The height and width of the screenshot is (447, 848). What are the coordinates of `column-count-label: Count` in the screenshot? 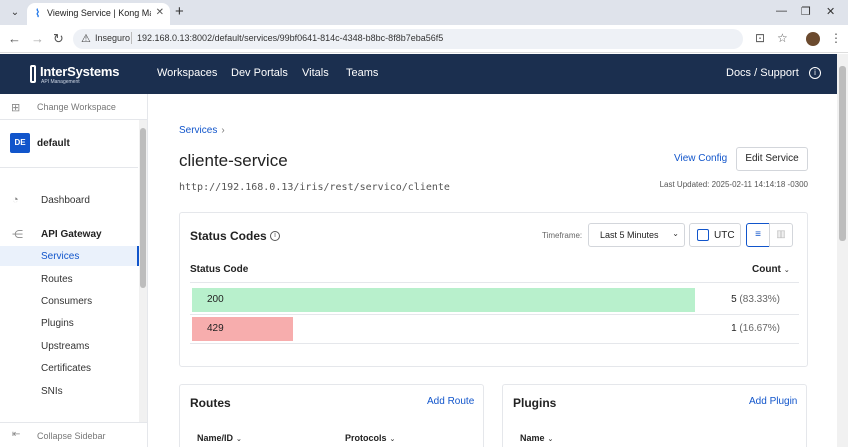 It's located at (766, 269).